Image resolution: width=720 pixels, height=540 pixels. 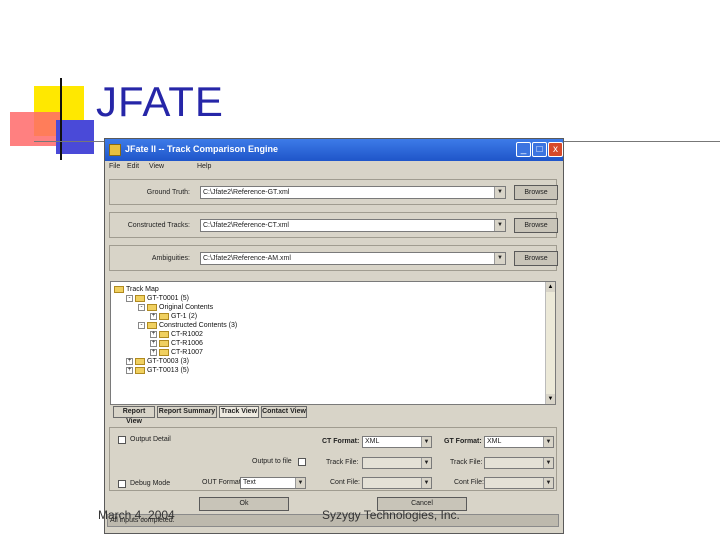 What do you see at coordinates (353, 225) in the screenshot?
I see `constructed-tracks-combo: C:\Jfate2\Reference-CT.xml ▼` at bounding box center [353, 225].